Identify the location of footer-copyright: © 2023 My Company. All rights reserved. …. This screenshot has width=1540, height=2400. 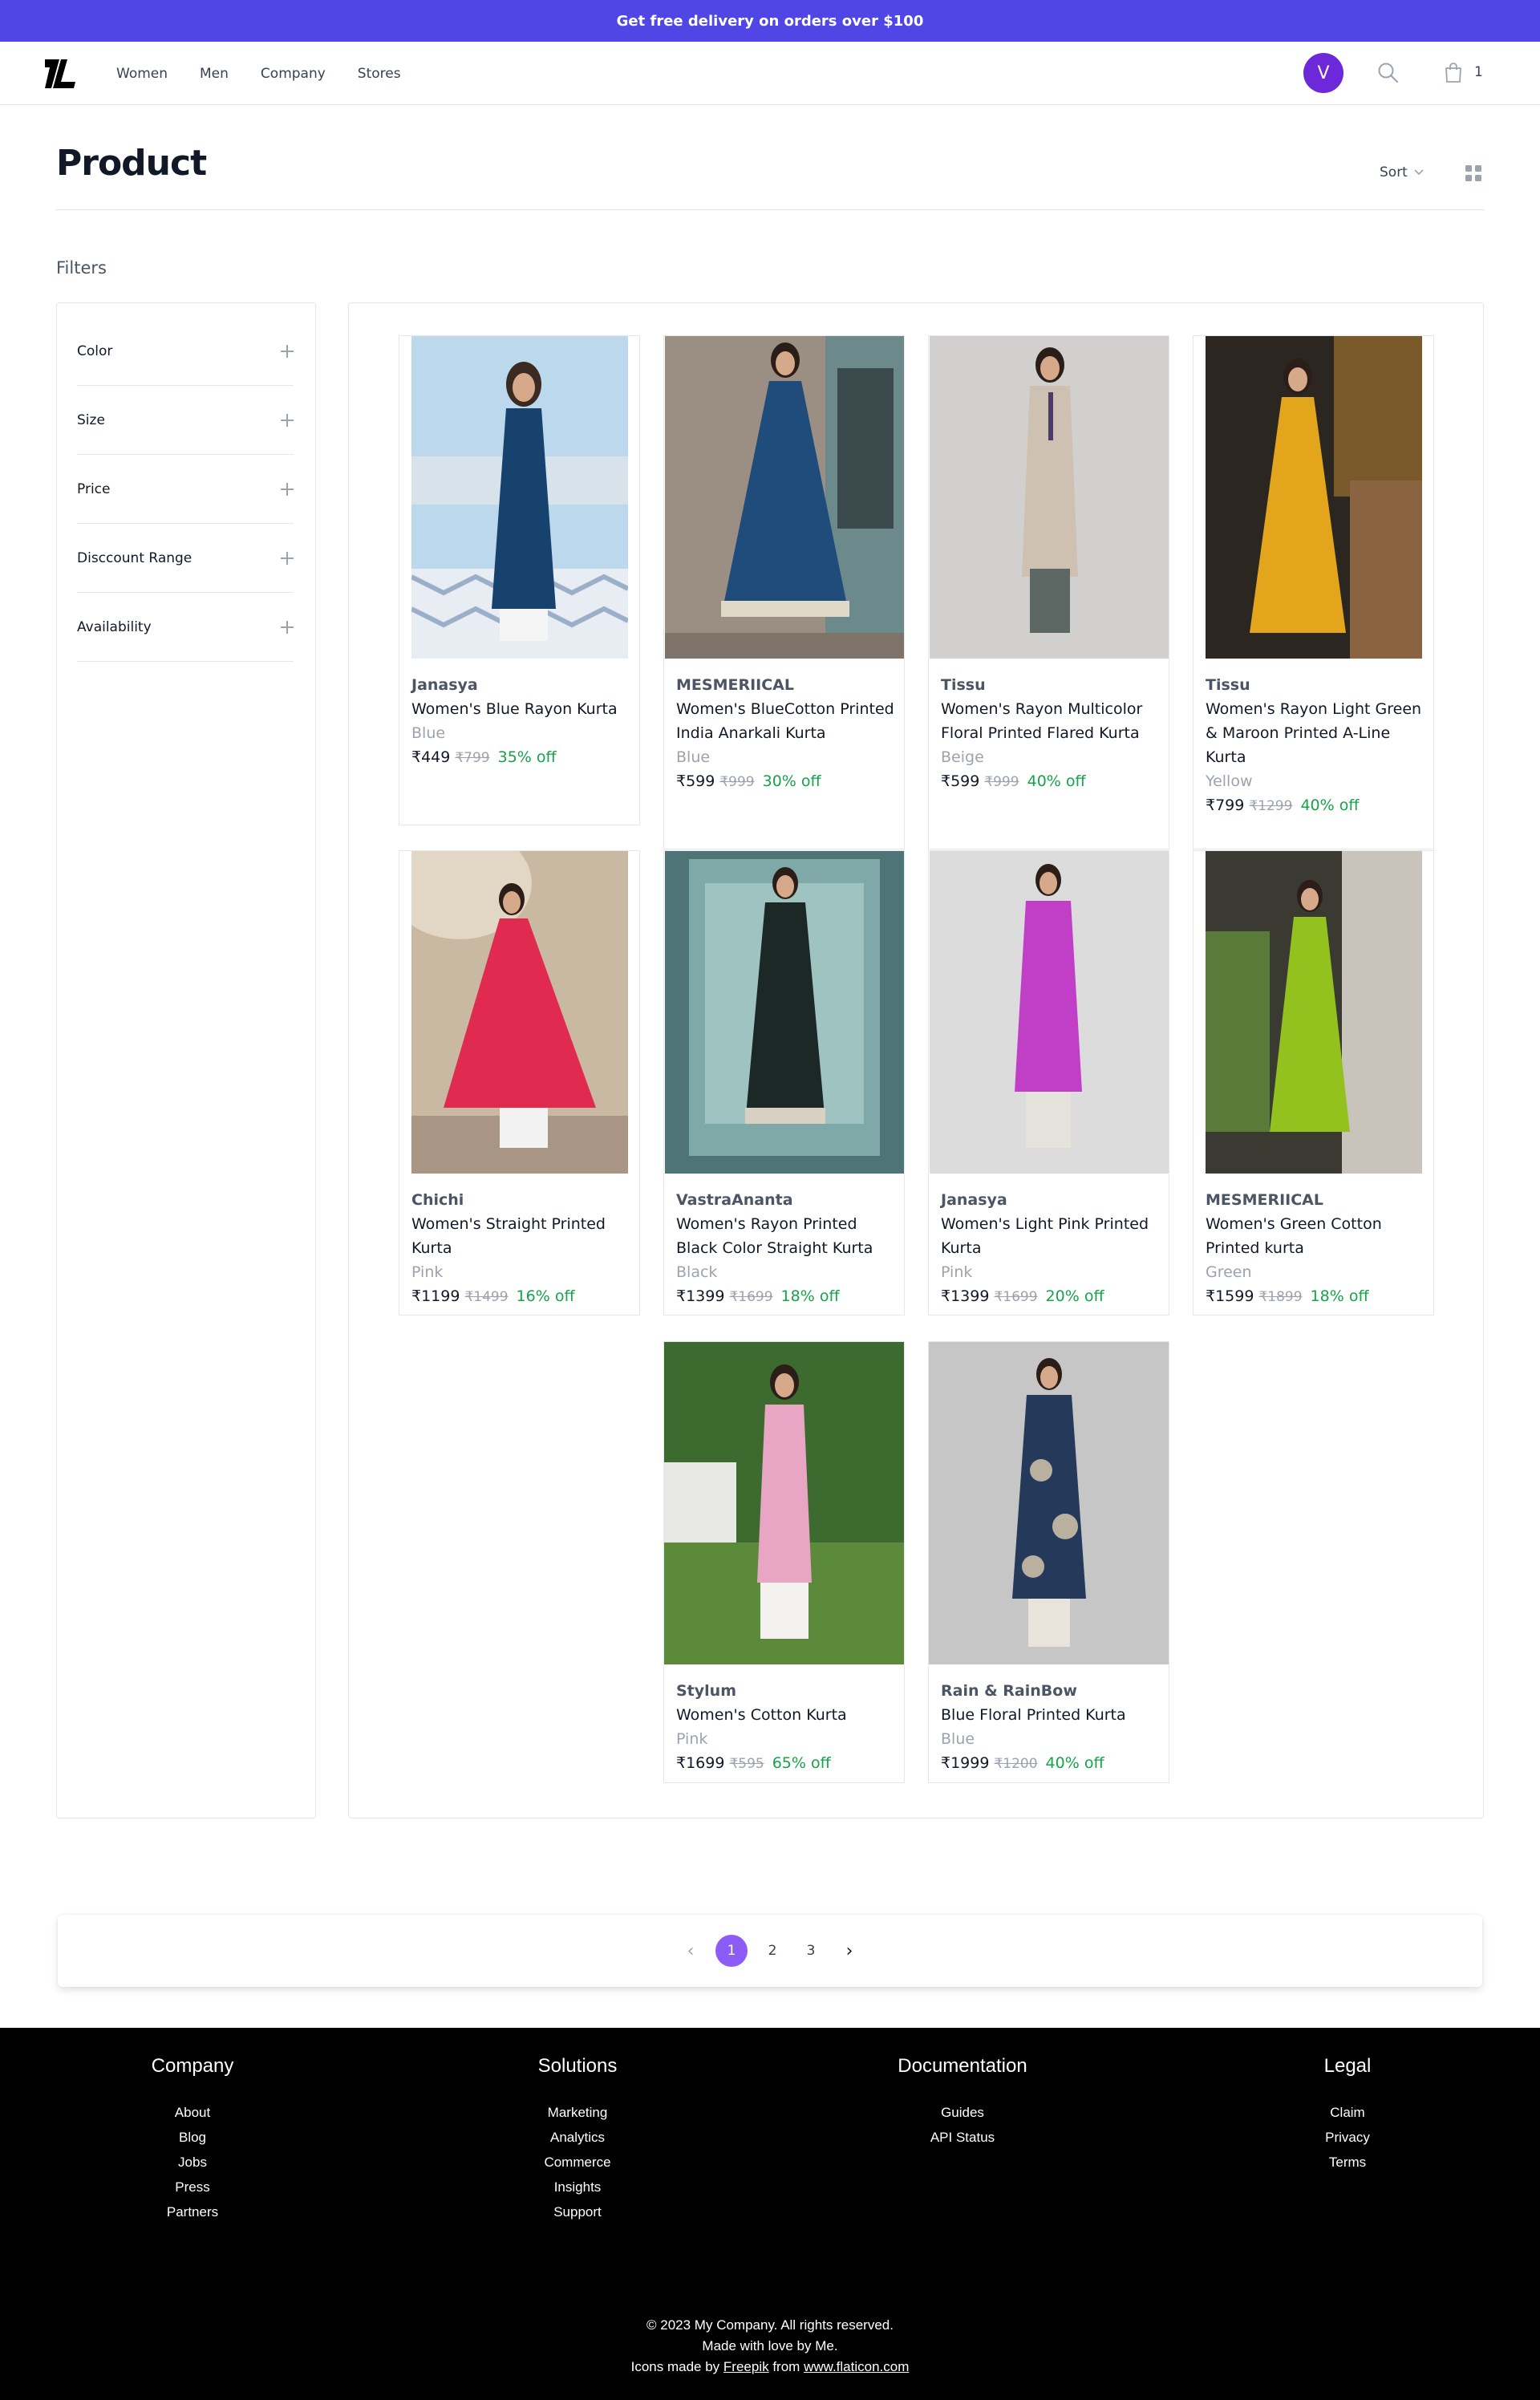
(770, 2346).